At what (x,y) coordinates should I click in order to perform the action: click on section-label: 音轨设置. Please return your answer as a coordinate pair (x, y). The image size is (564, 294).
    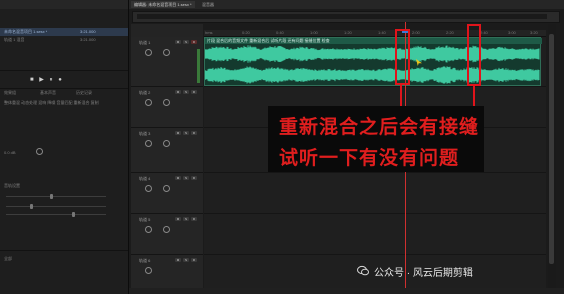
    Looking at the image, I should click on (12, 185).